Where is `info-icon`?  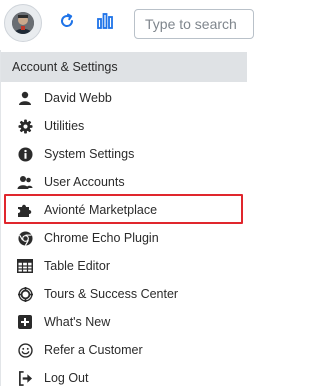
info-icon is located at coordinates (25, 154).